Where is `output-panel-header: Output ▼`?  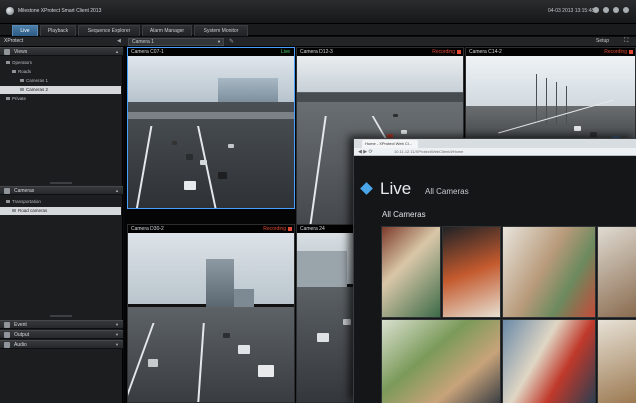
output-panel-header: Output ▼ is located at coordinates (61, 334).